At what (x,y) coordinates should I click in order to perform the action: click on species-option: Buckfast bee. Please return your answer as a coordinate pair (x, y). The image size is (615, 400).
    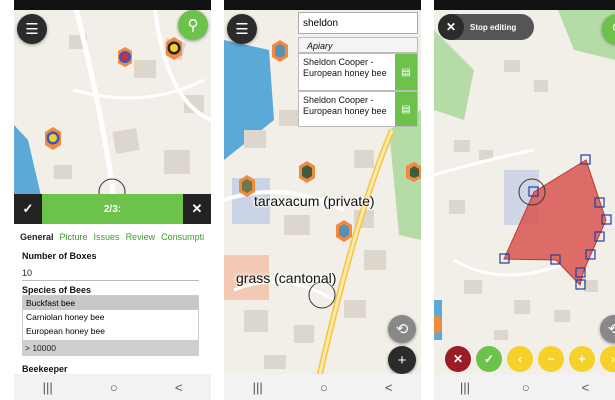
    Looking at the image, I should click on (110, 303).